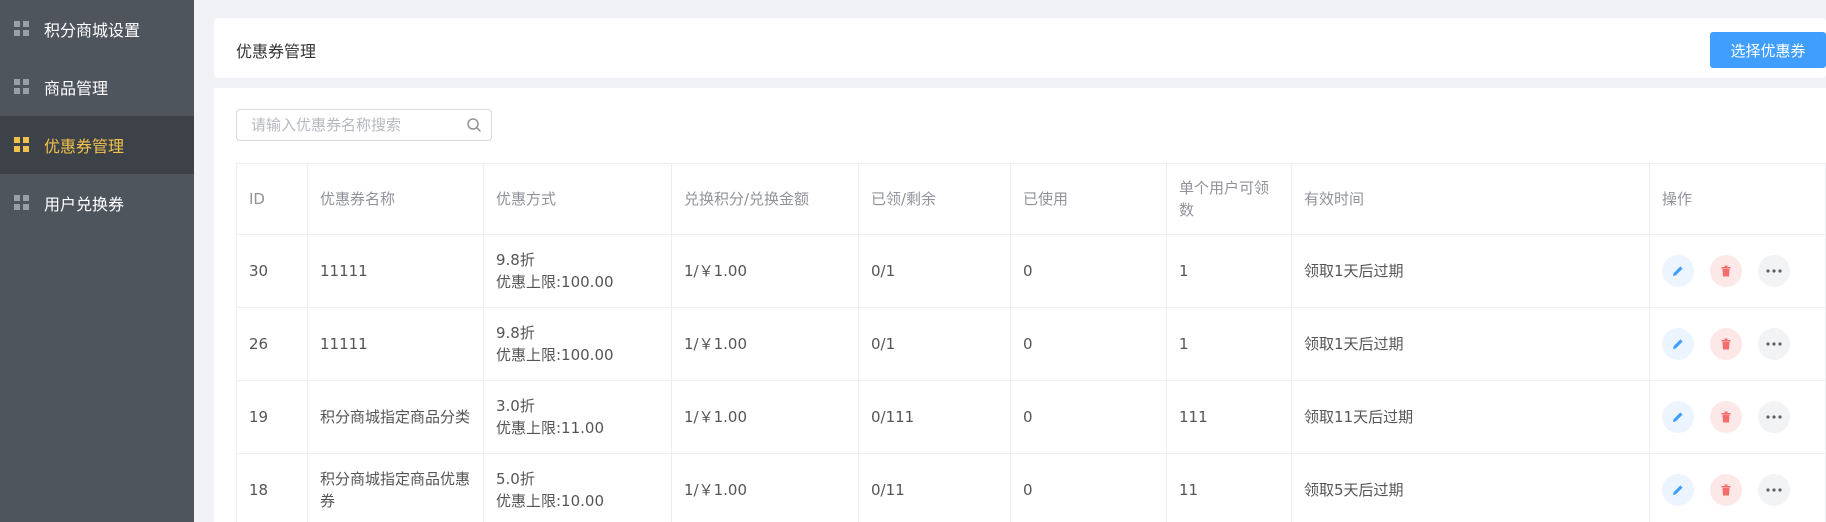  Describe the element at coordinates (1020, 48) in the screenshot. I see `page-header: 优惠券管理 选择优惠券` at that location.